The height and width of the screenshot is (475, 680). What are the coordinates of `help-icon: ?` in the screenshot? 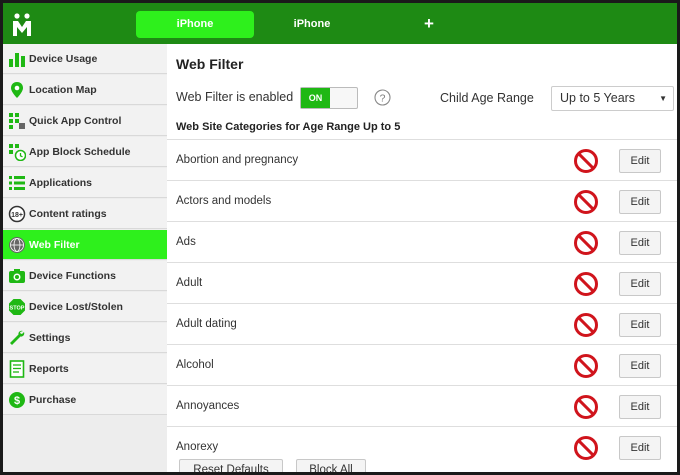 It's located at (382, 97).